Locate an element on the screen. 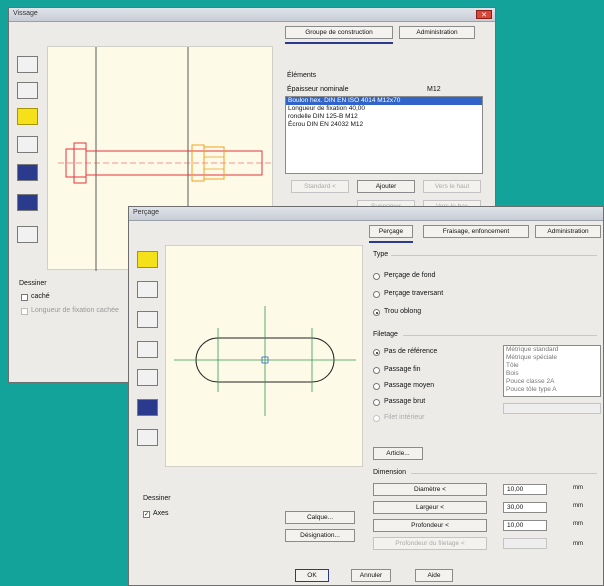 This screenshot has height=586, width=604. cache-checkbox is located at coordinates (24, 297).